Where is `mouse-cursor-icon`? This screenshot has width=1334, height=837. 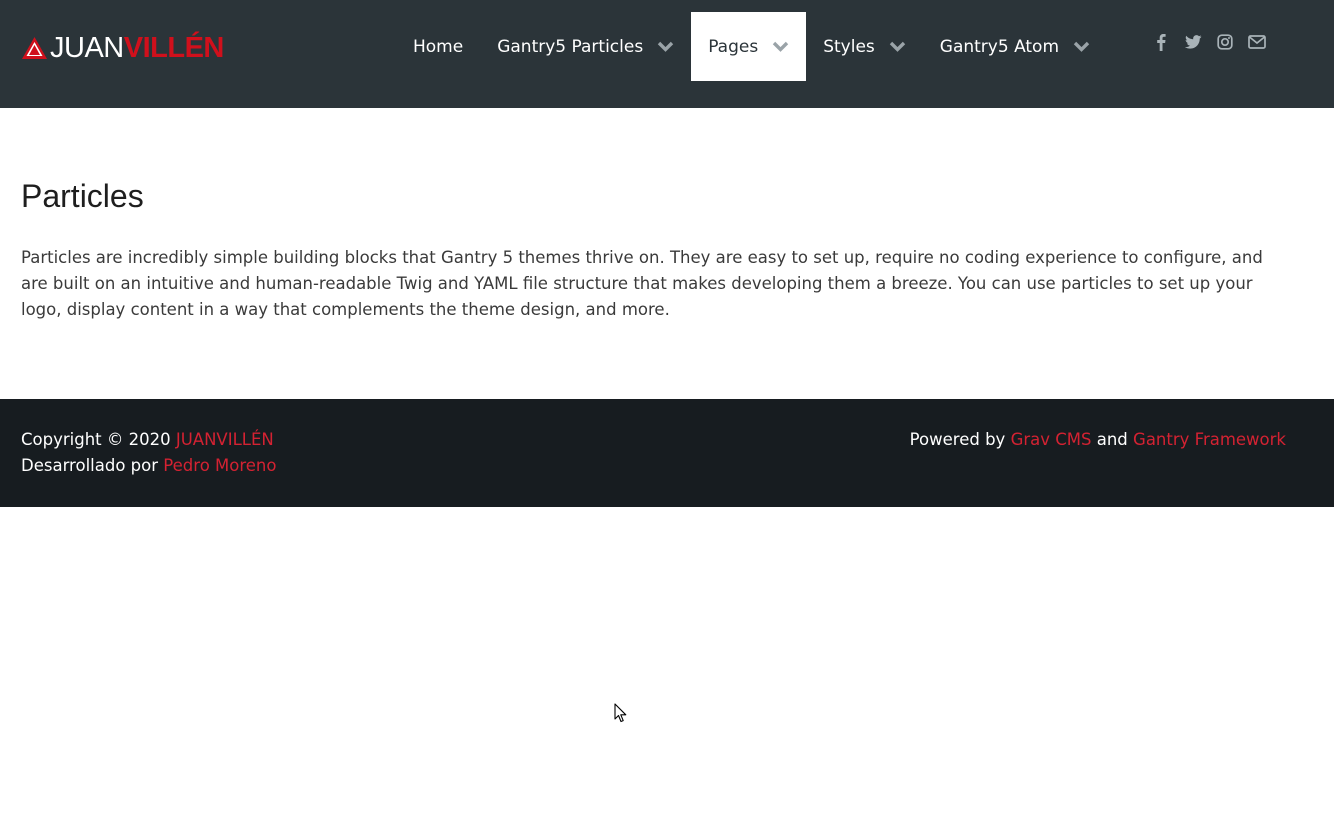
mouse-cursor-icon is located at coordinates (621, 715).